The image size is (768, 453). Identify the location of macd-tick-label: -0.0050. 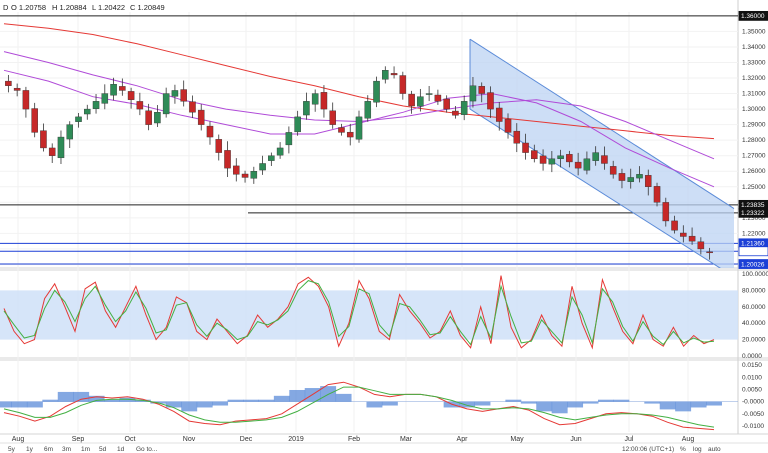
(753, 414).